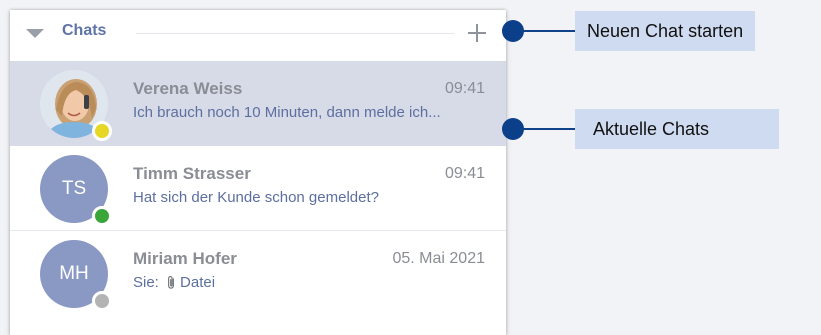 The image size is (821, 335). I want to click on avatar, so click(76, 105).